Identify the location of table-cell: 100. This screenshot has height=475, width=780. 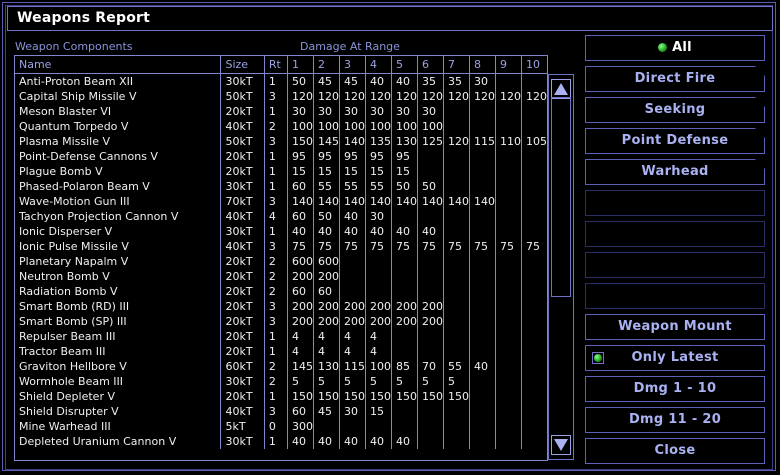
(404, 126).